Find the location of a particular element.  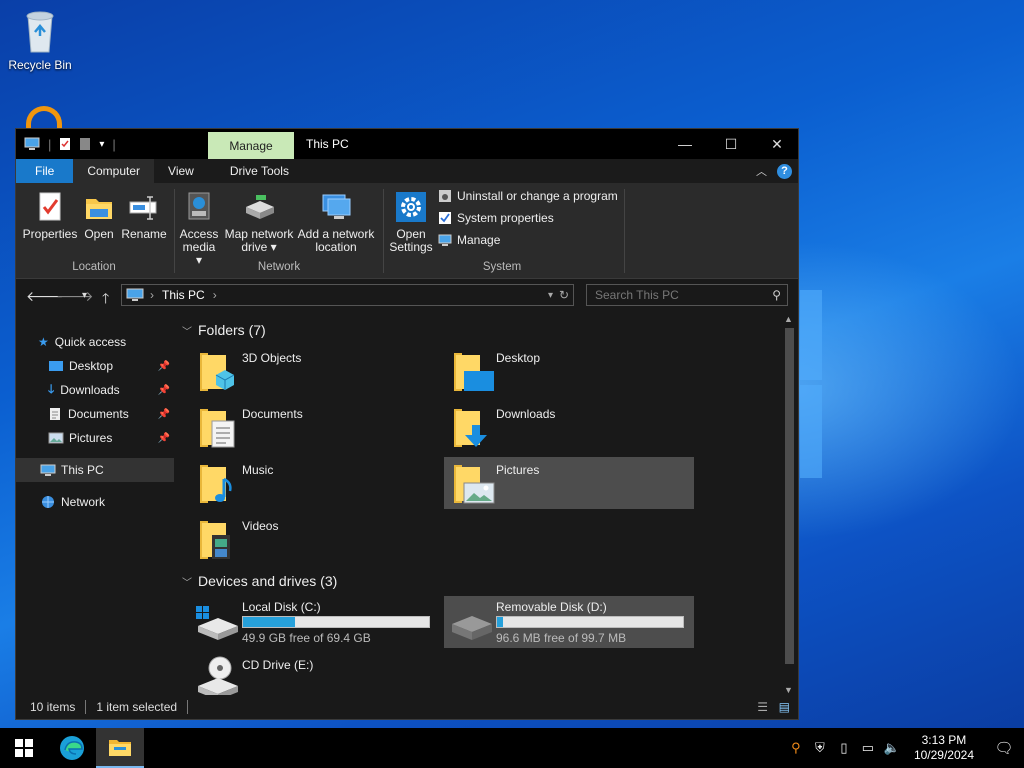

devices-section-header: ﹀ Devices and drives (3) is located at coordinates (259, 581).